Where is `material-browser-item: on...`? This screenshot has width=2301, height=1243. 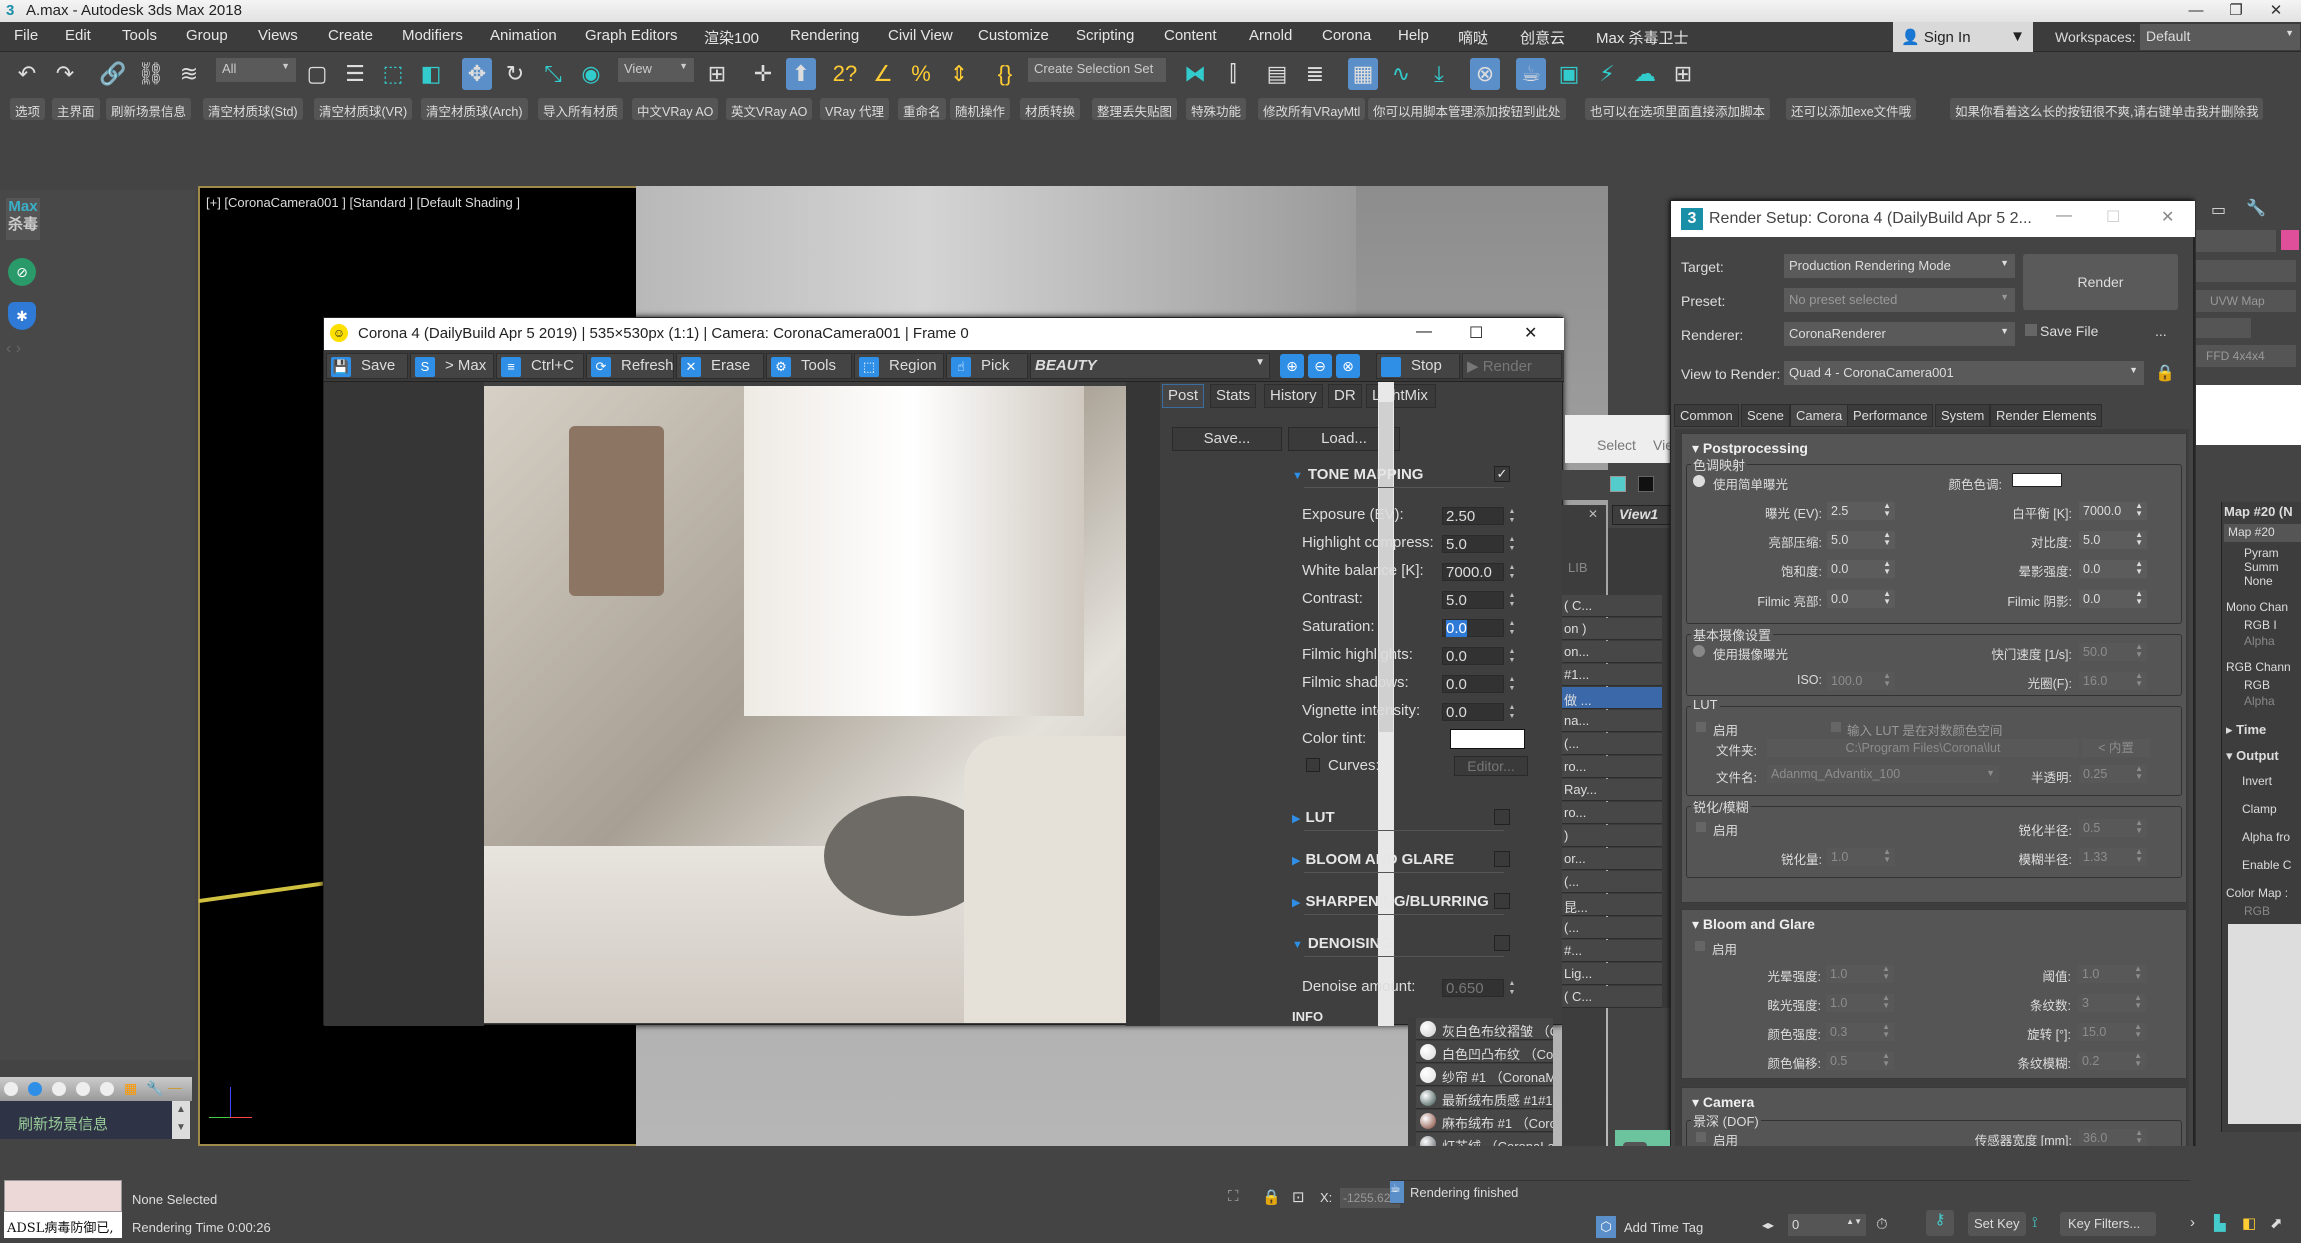 material-browser-item: on... is located at coordinates (1612, 652).